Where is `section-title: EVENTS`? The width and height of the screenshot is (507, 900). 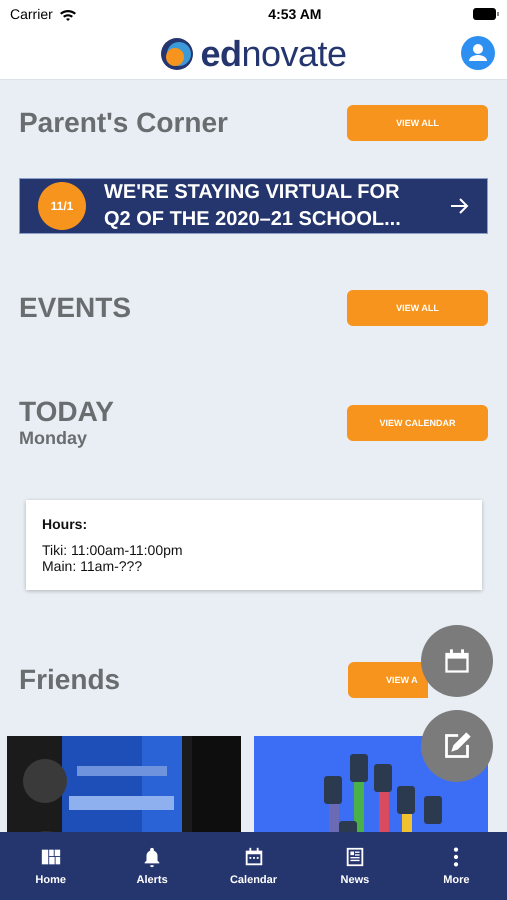 section-title: EVENTS is located at coordinates (75, 308).